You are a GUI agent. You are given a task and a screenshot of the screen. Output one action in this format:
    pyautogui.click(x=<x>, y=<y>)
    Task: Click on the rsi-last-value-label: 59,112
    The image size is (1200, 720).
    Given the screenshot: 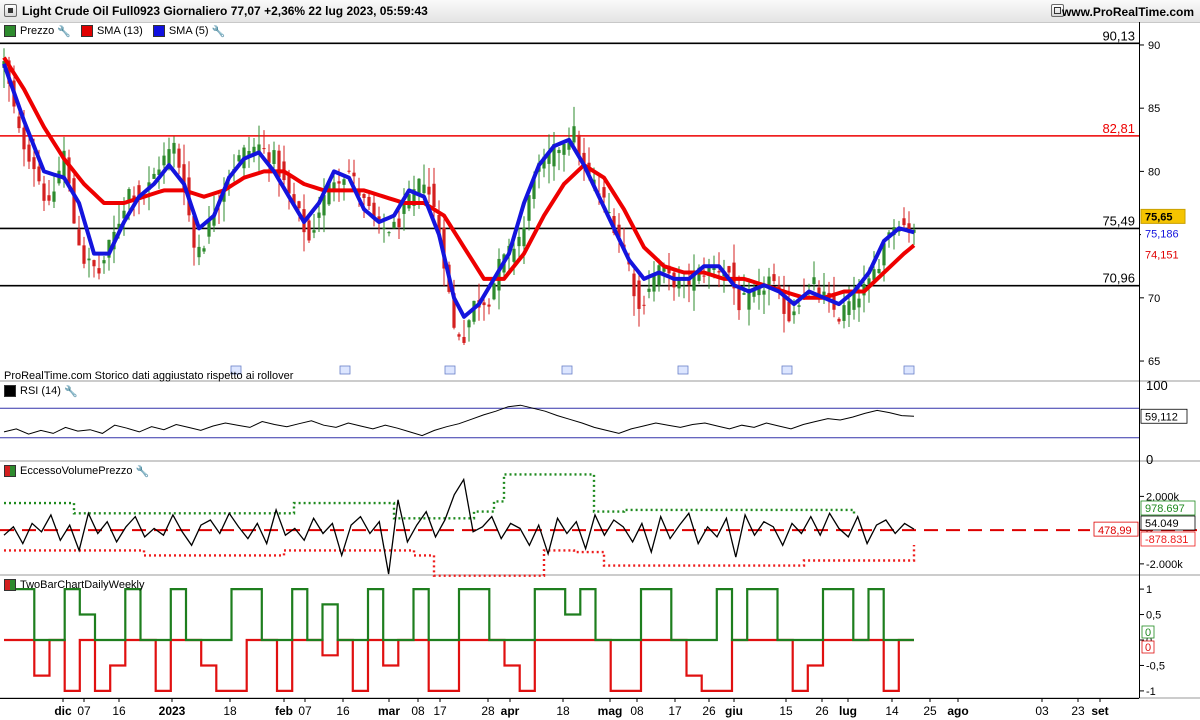 What is the action you would take?
    pyautogui.click(x=1161, y=417)
    